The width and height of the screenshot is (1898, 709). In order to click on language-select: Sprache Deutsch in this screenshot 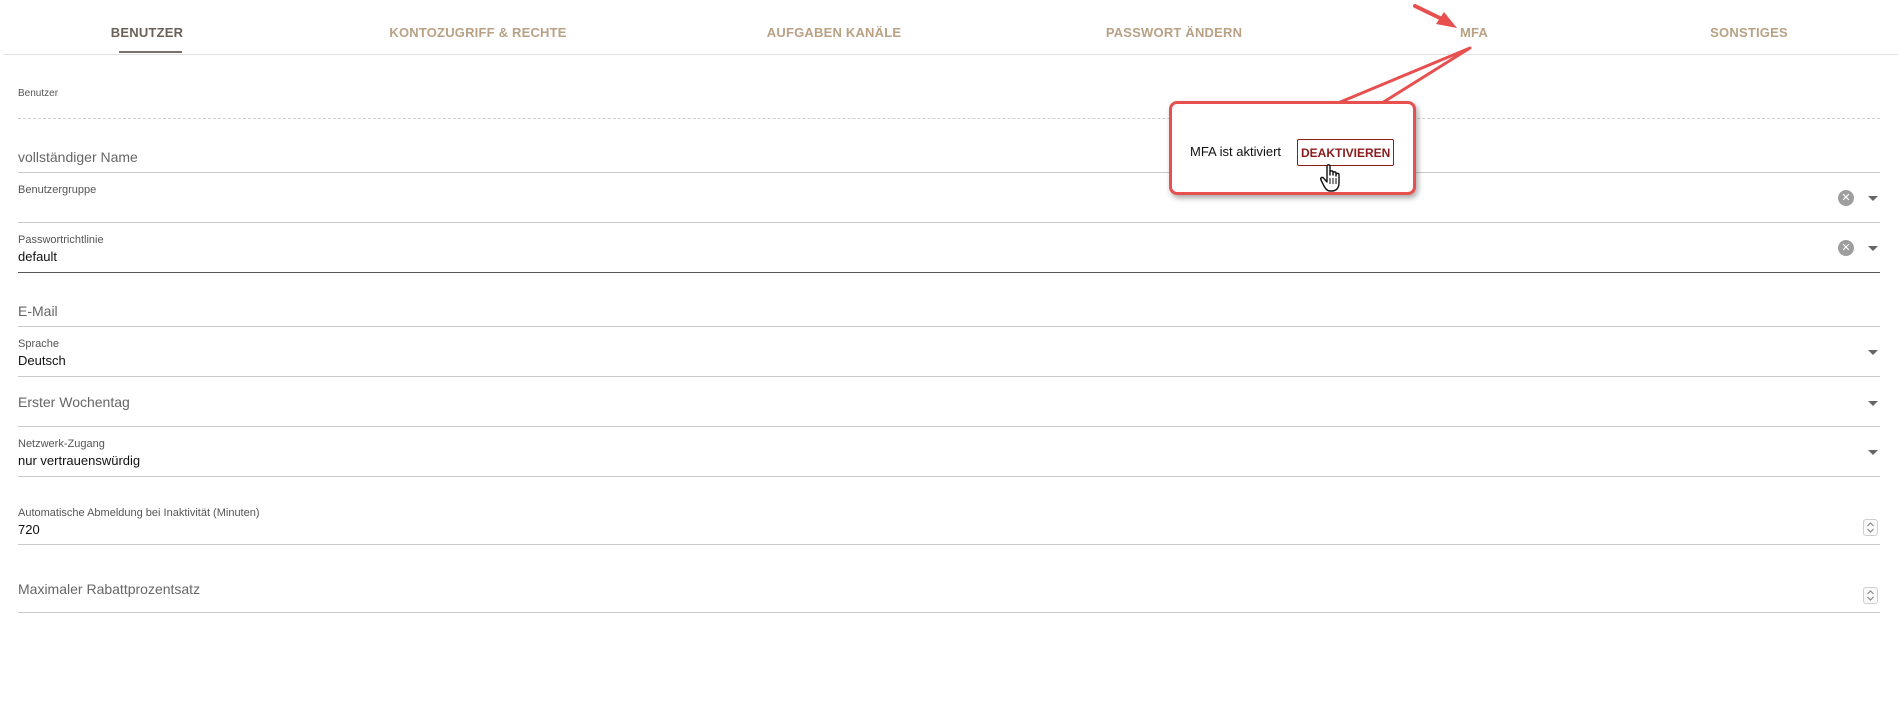, I will do `click(949, 351)`.